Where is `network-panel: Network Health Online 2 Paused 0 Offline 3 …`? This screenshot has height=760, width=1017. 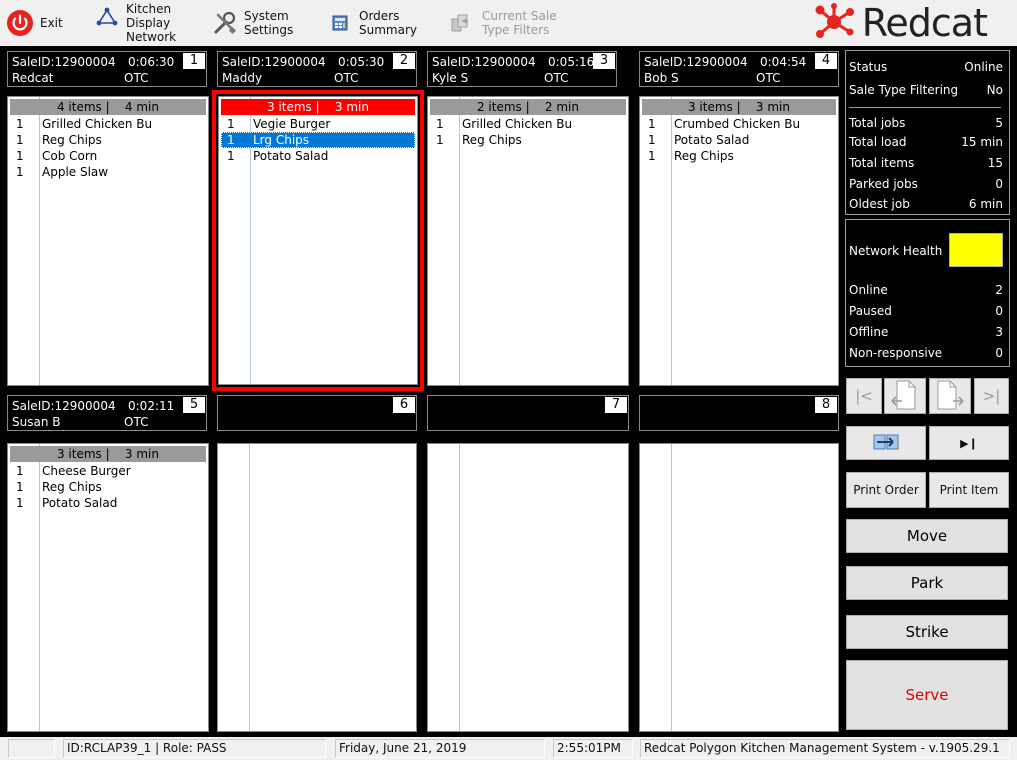
network-panel: Network Health Online 2 Paused 0 Offline 3 … is located at coordinates (927, 293).